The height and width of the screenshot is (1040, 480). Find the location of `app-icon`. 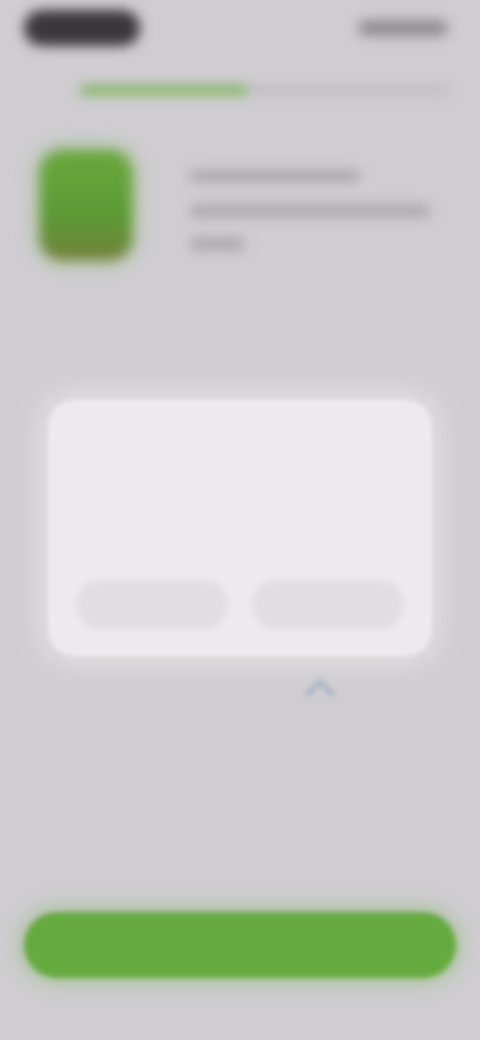

app-icon is located at coordinates (86, 205).